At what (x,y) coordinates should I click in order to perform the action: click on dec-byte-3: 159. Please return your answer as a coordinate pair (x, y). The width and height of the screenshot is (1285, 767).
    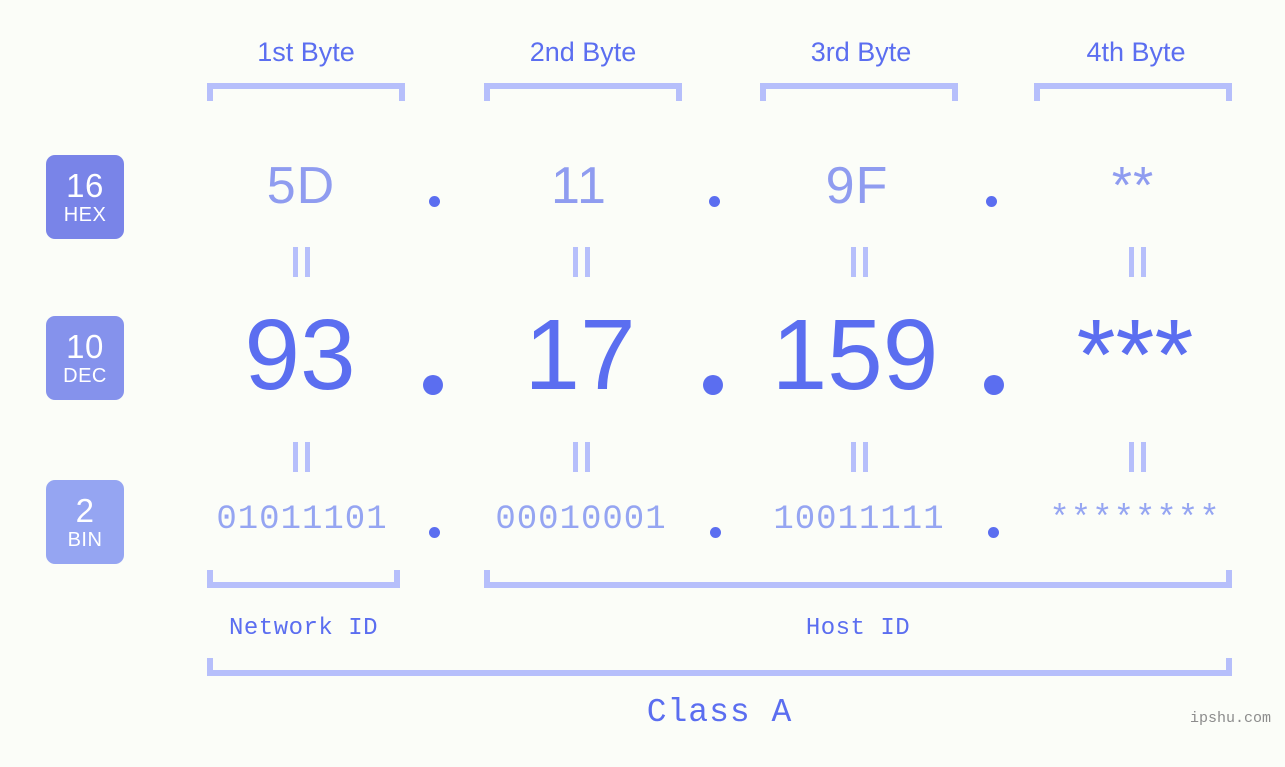
    Looking at the image, I should click on (855, 355).